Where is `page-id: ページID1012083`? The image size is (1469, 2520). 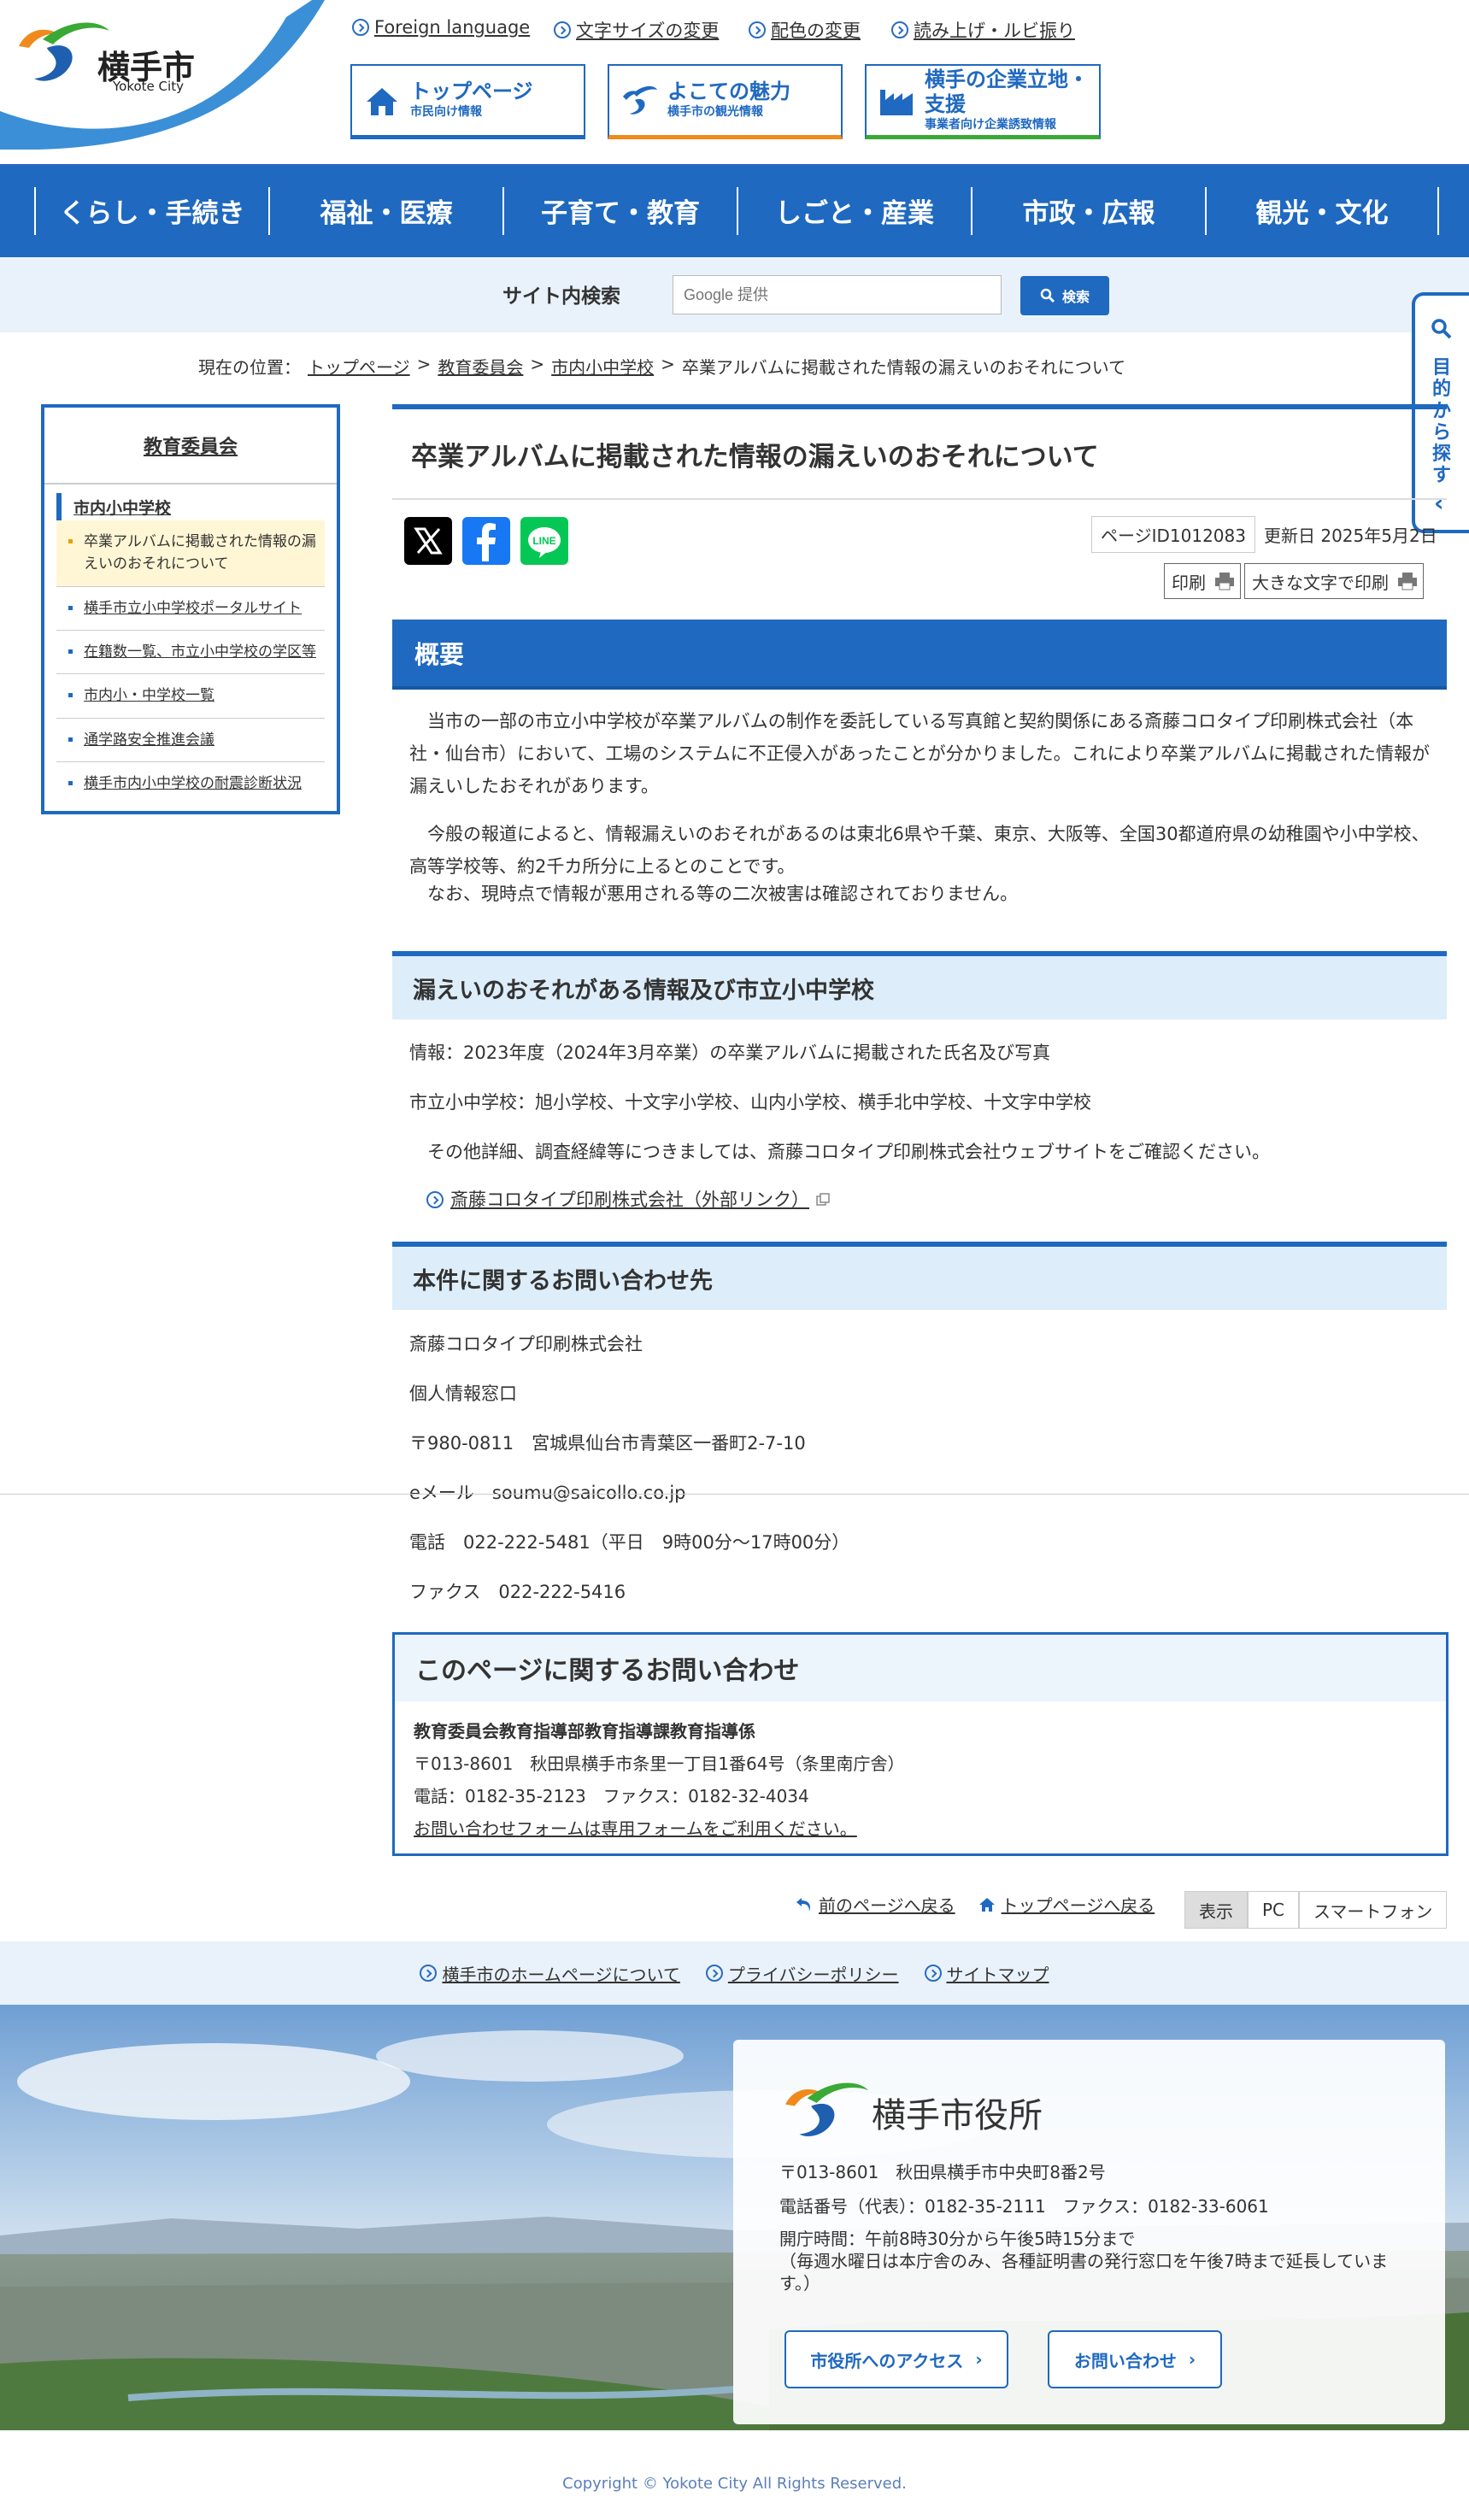 page-id: ページID1012083 is located at coordinates (1173, 534).